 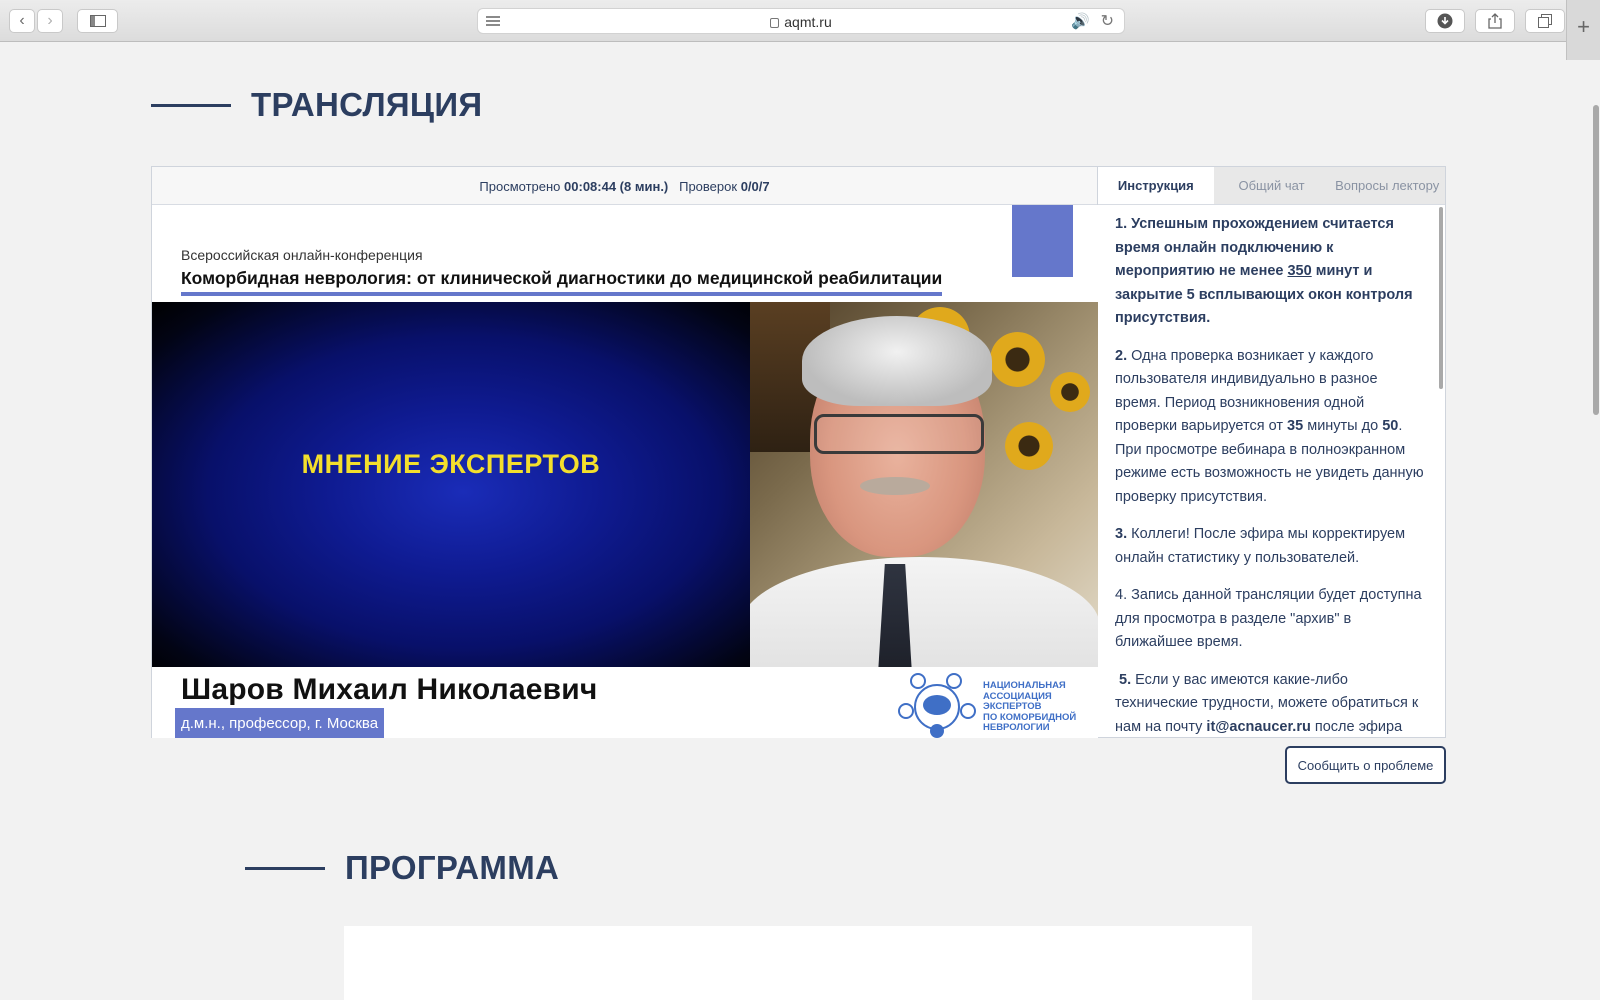 I want to click on tab-general-chat: Общий чат, so click(x=1272, y=185).